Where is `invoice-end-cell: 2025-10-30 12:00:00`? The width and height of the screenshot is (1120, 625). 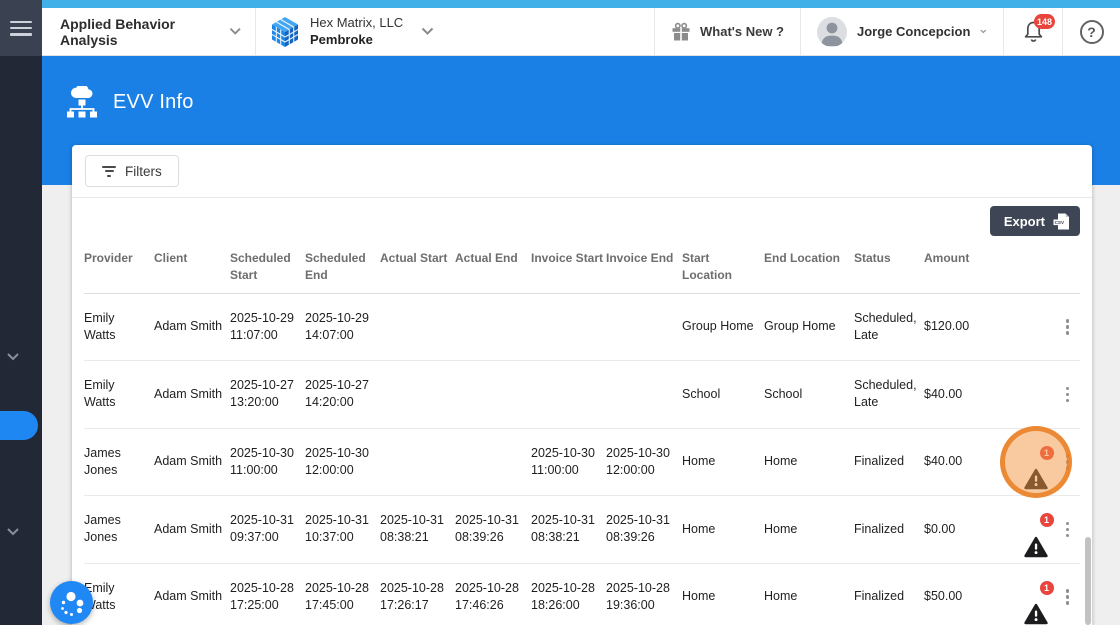
invoice-end-cell: 2025-10-30 12:00:00 is located at coordinates (644, 462).